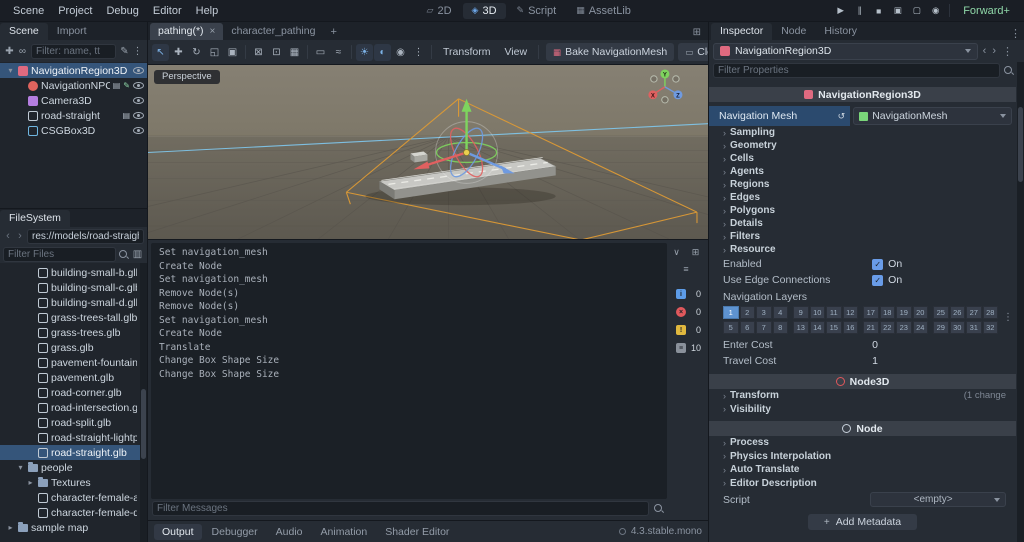 The width and height of the screenshot is (1024, 542). I want to click on navigation-mesh-resource: NavigationMesh, so click(932, 116).